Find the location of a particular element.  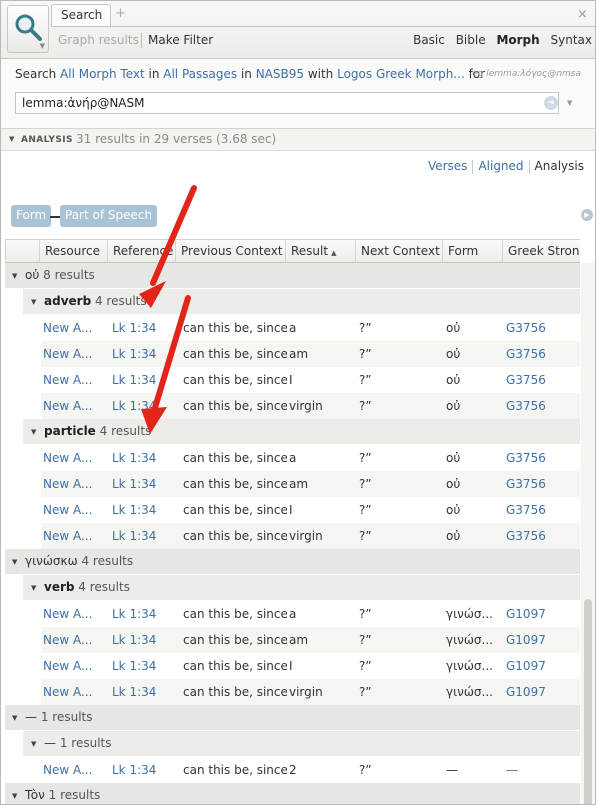

text-scope-link: All Morph Text is located at coordinates (102, 74).